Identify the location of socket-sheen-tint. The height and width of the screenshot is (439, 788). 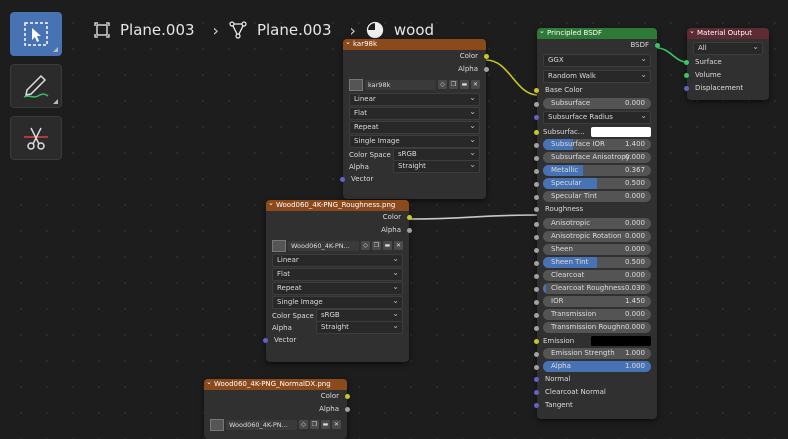
(536, 263).